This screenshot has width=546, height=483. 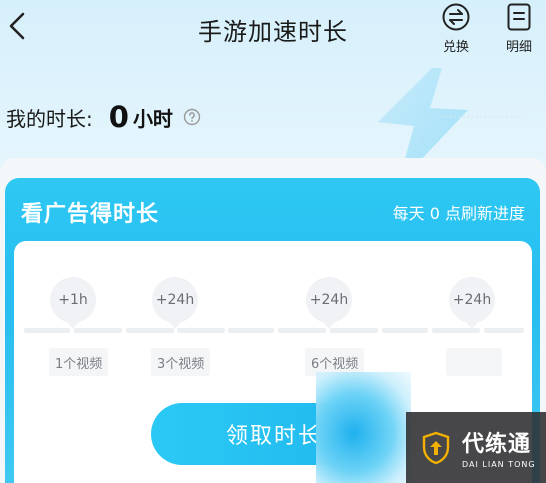 What do you see at coordinates (499, 464) in the screenshot?
I see `watermark-subtext: DAI LIAN TONG` at bounding box center [499, 464].